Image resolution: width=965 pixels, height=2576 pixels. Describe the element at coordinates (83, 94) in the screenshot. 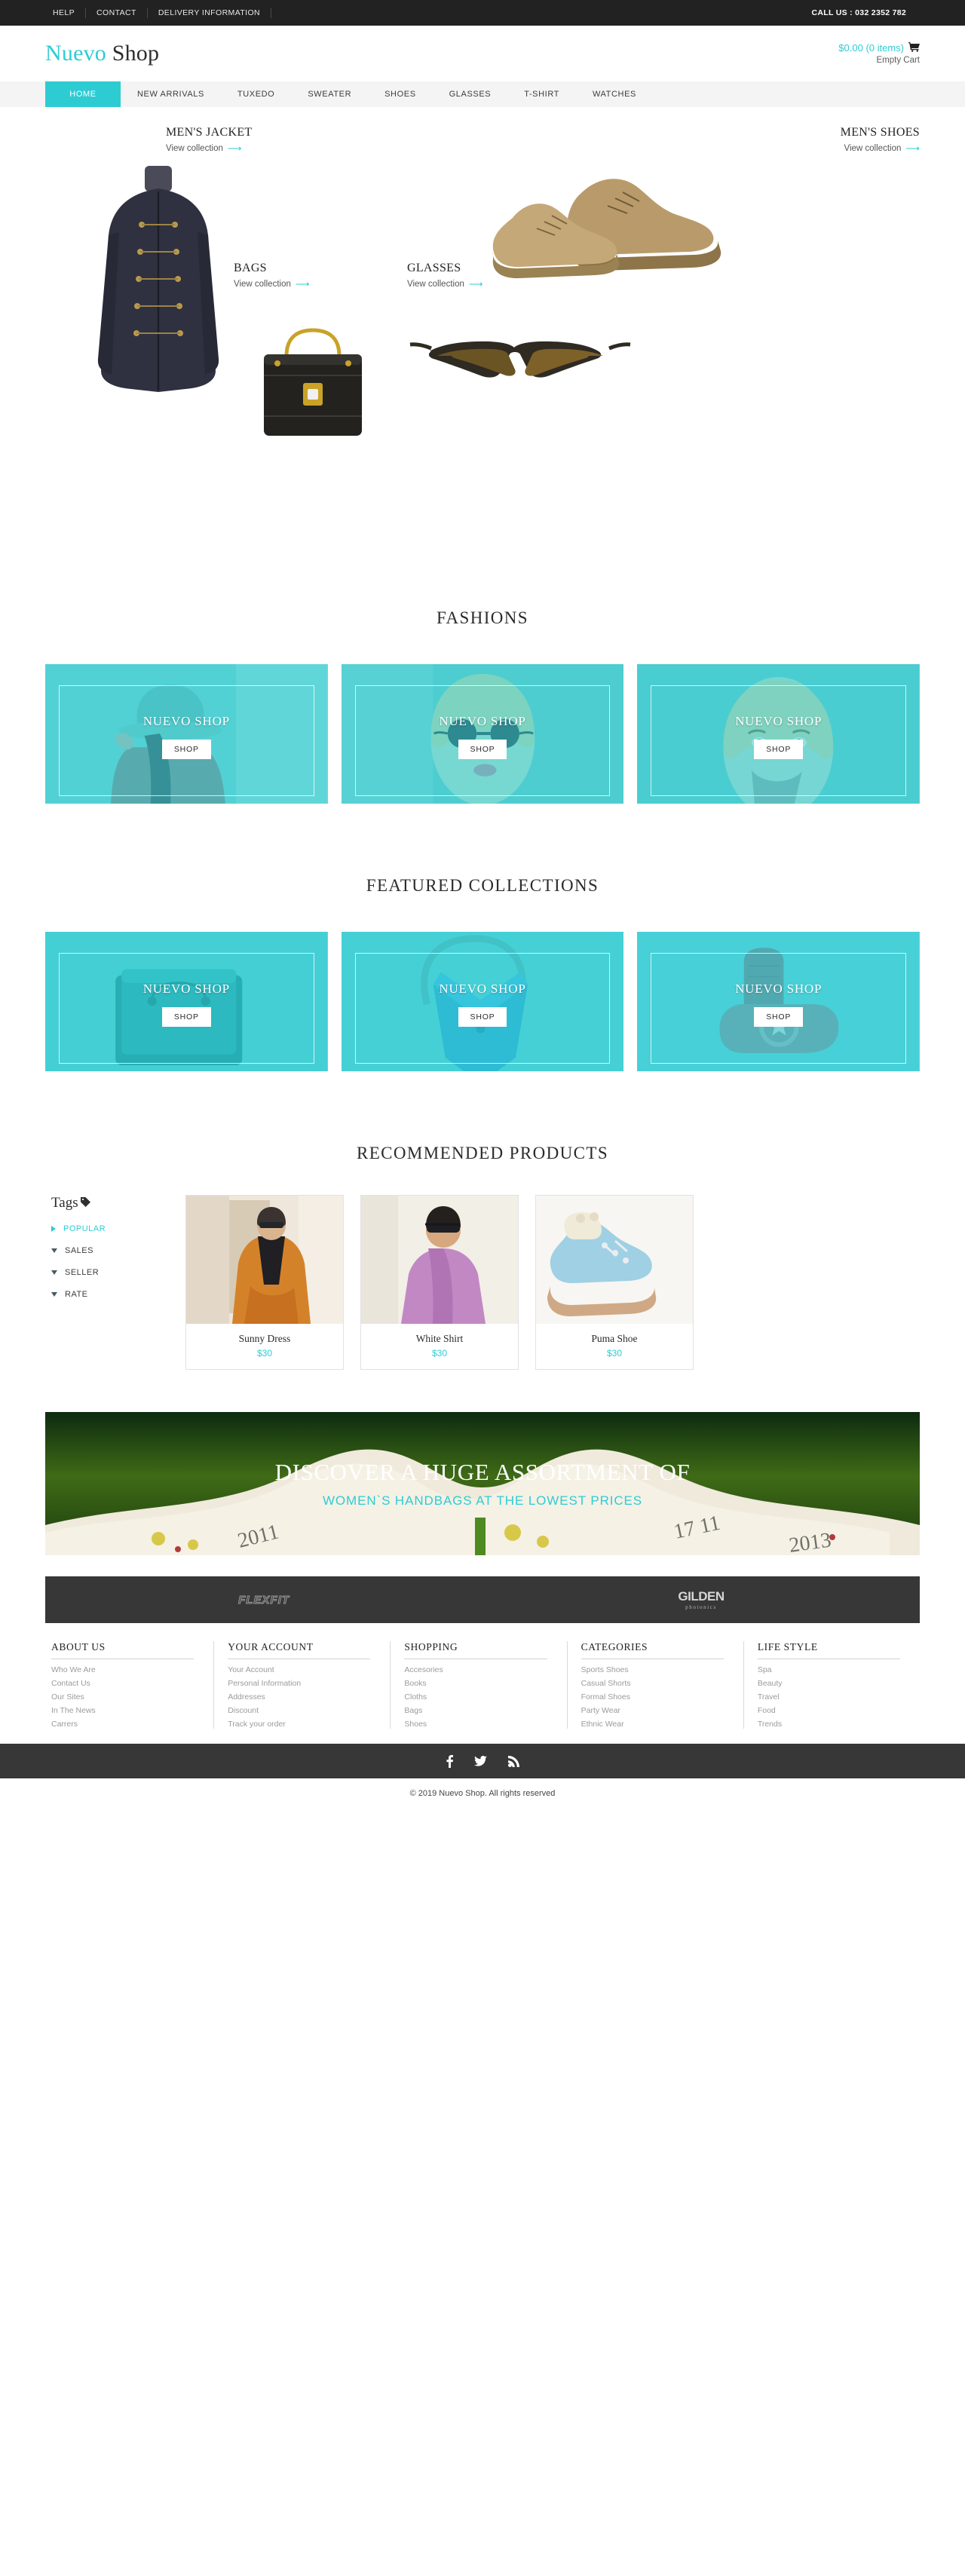

I see `nav-item-home: HOME` at that location.